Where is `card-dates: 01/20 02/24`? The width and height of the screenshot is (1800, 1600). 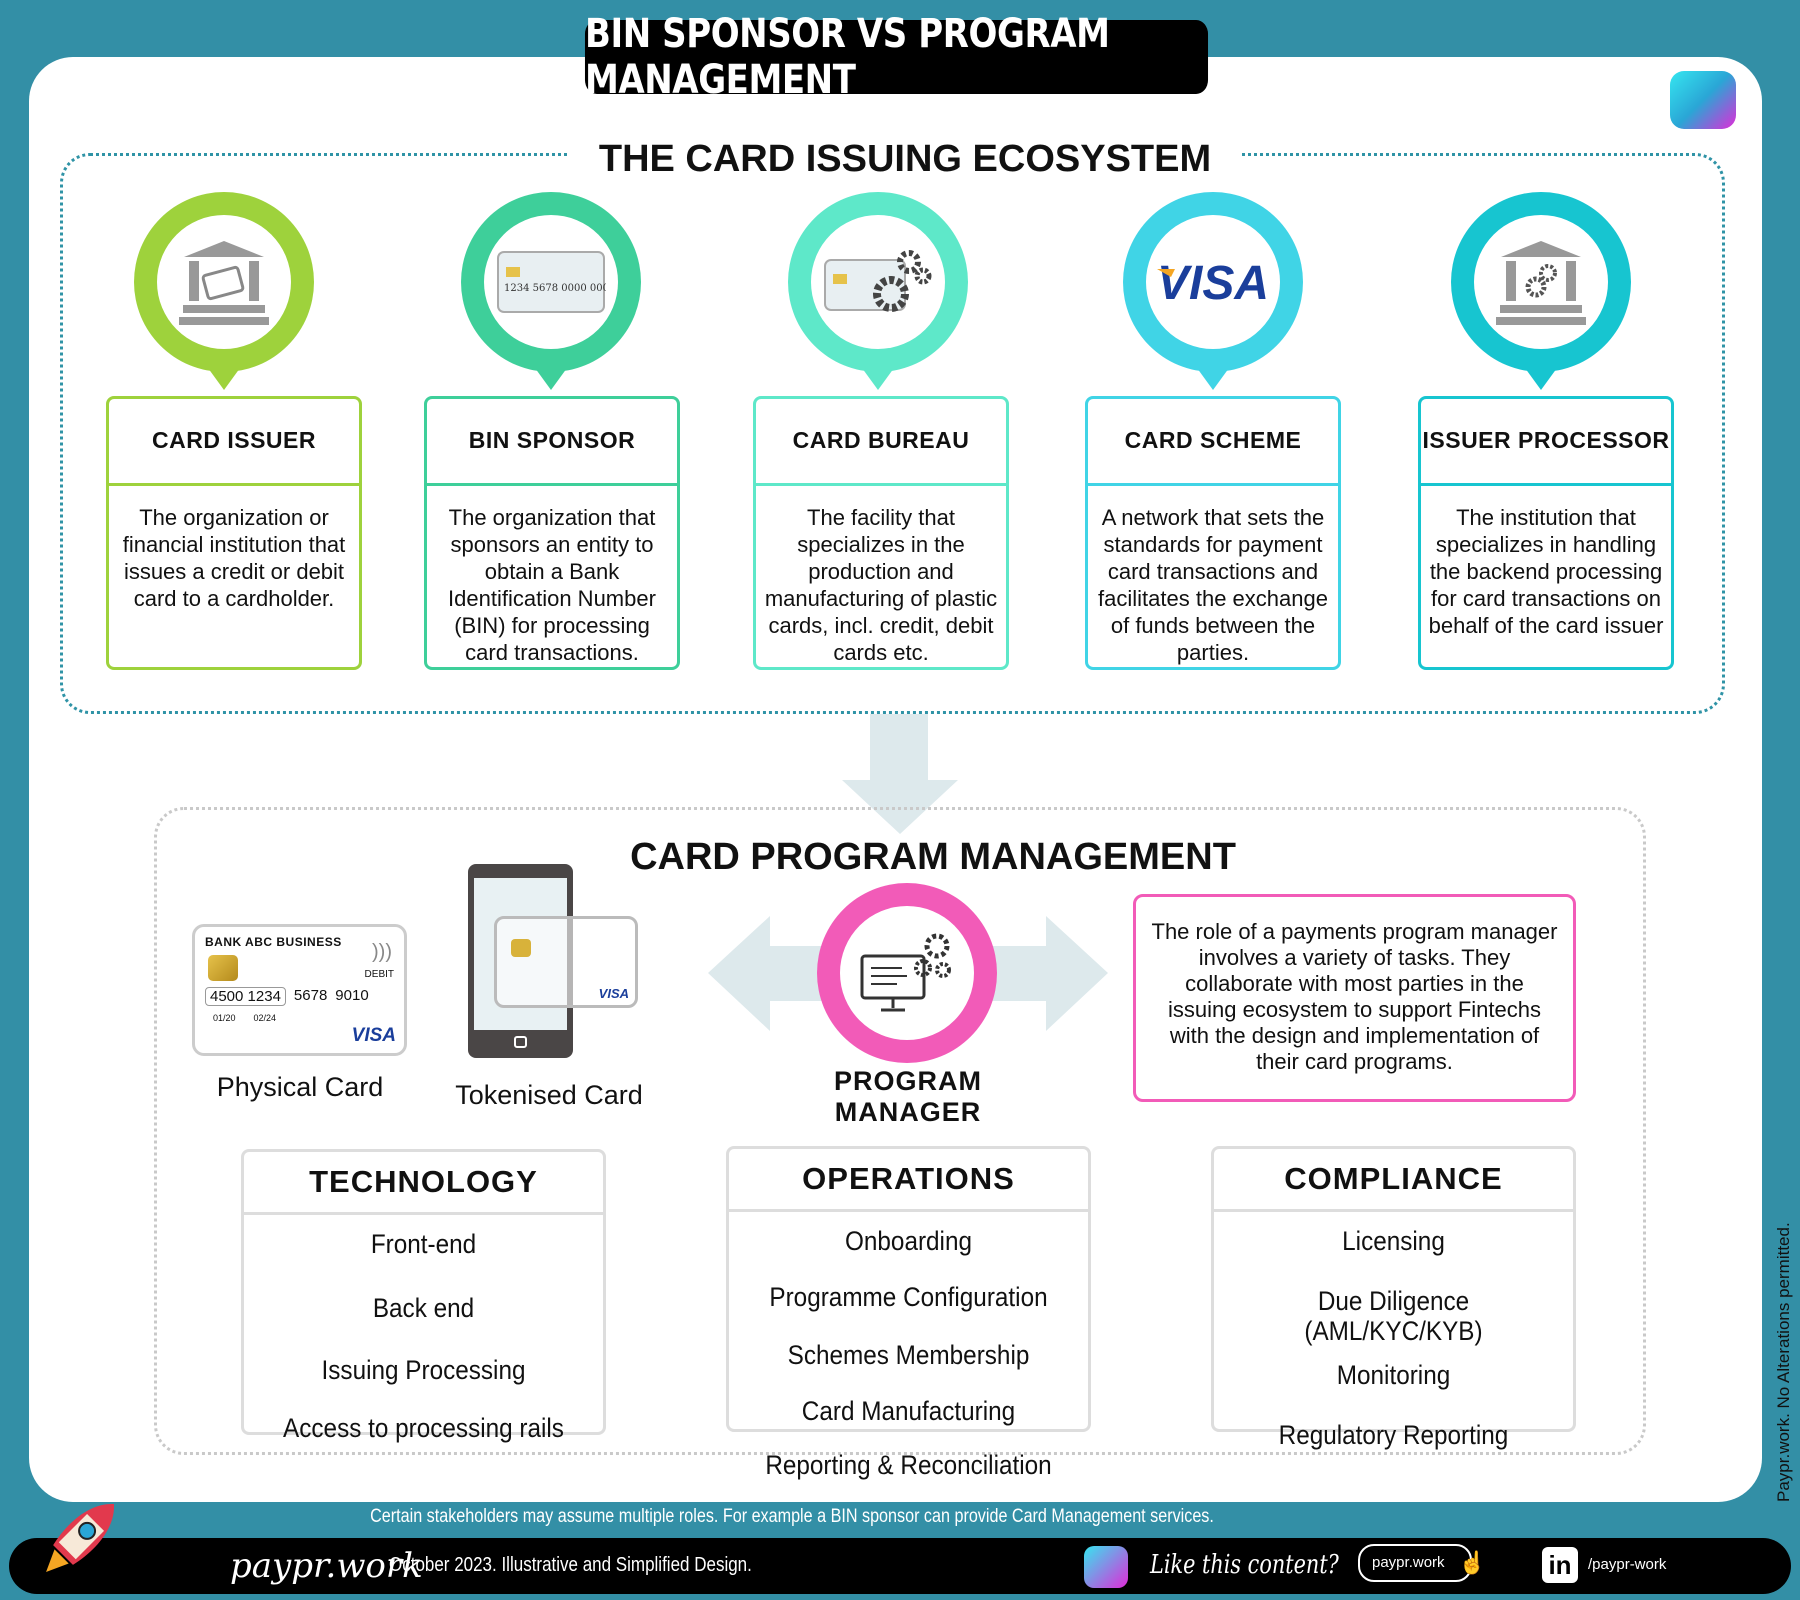 card-dates: 01/20 02/24 is located at coordinates (244, 1018).